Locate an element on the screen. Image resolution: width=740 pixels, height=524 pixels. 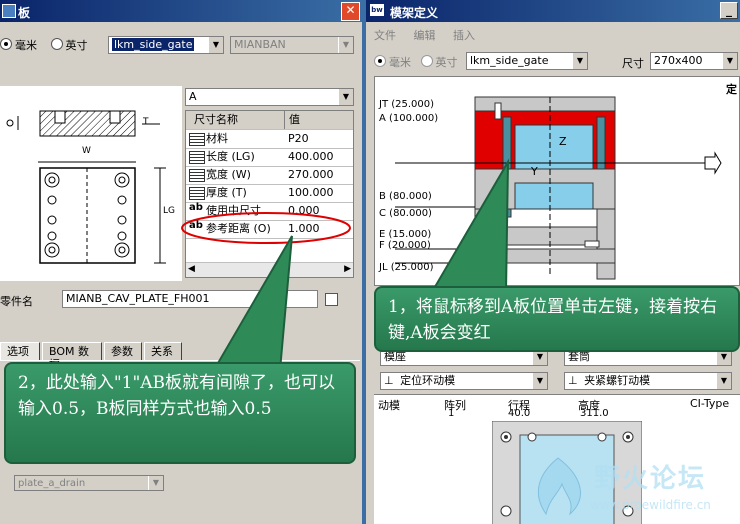
callout-left: 2，此处输入"1"AB板就有间隙了，也可以输入0.5，B板同样方式也输入0.5 is located at coordinates (180, 413).